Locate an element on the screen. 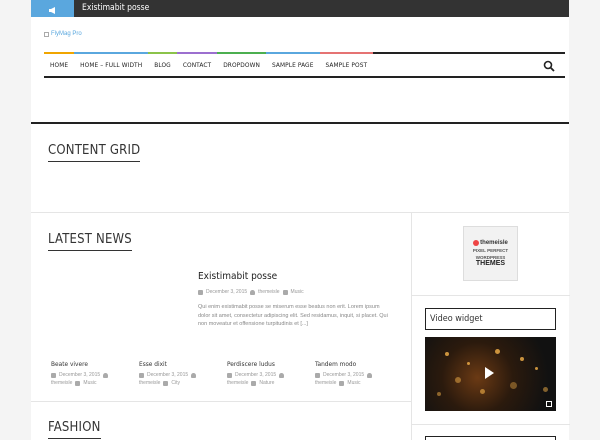 This screenshot has width=600, height=440. fullscreen-icon is located at coordinates (549, 404).